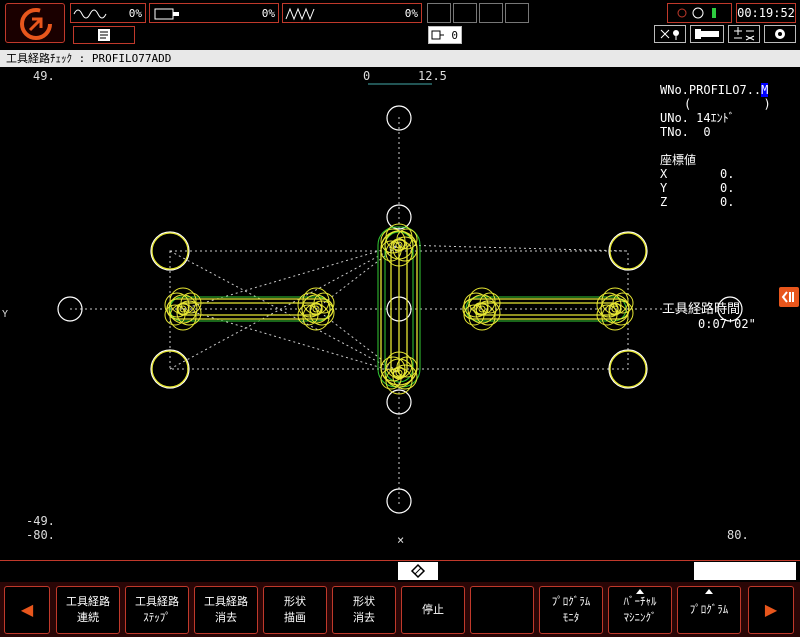 This screenshot has height=637, width=800. What do you see at coordinates (454, 35) in the screenshot?
I see `tool-counter-value: 0` at bounding box center [454, 35].